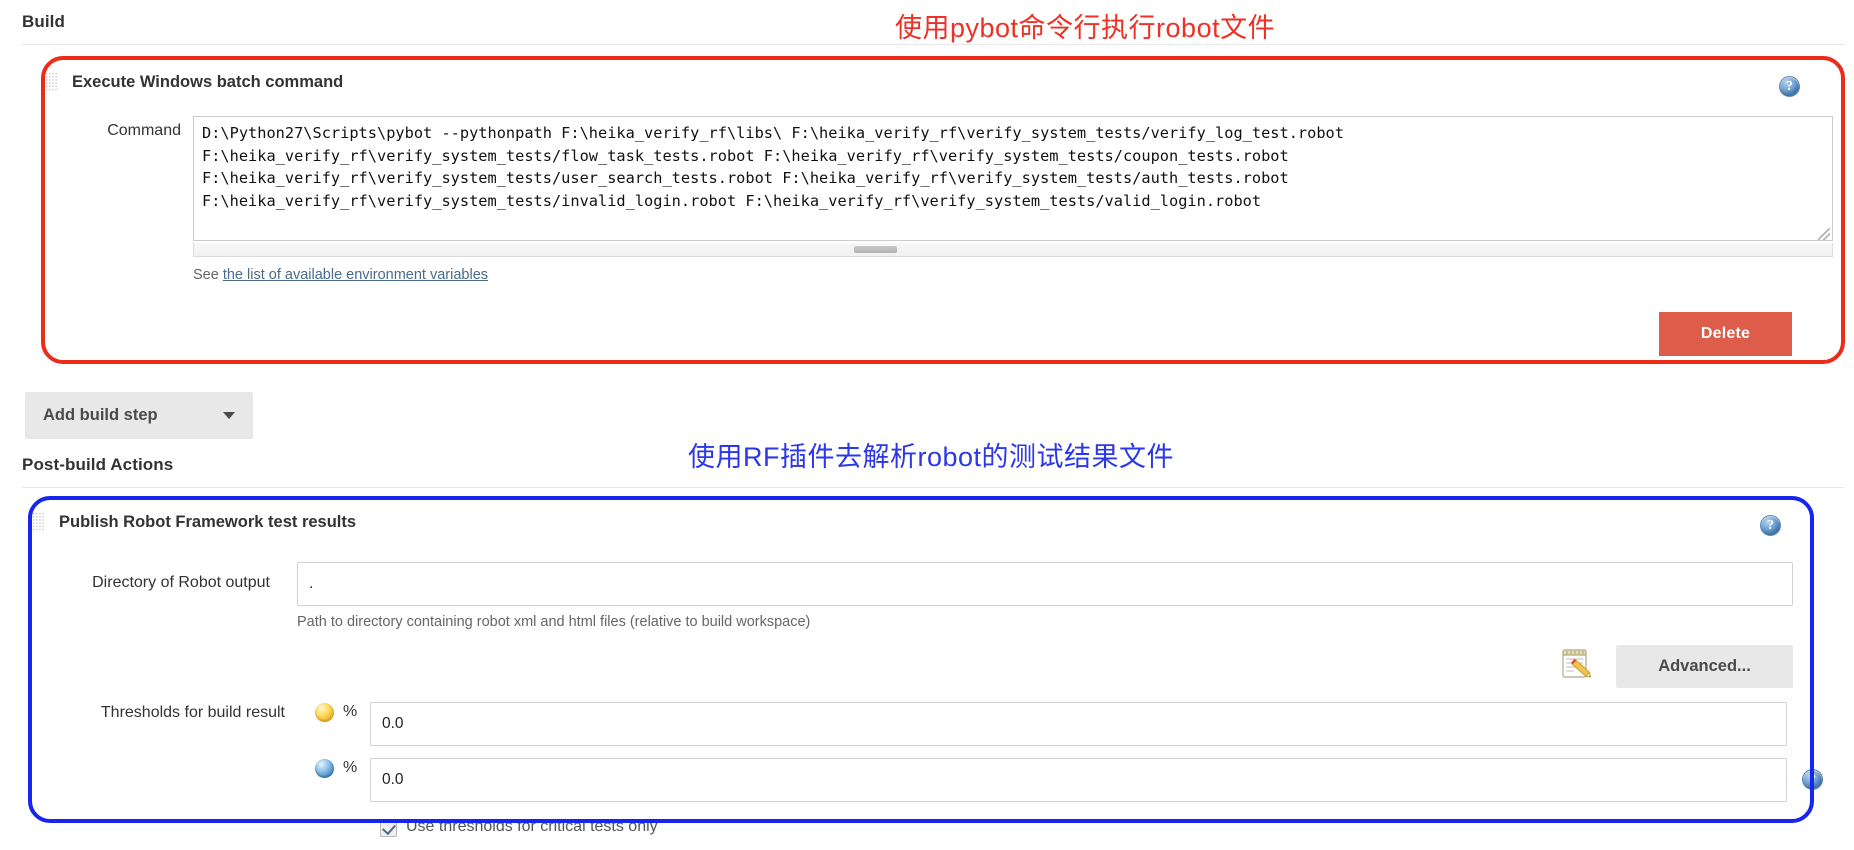 The width and height of the screenshot is (1854, 850). What do you see at coordinates (1824, 234) in the screenshot?
I see `textarea-resize-handle` at bounding box center [1824, 234].